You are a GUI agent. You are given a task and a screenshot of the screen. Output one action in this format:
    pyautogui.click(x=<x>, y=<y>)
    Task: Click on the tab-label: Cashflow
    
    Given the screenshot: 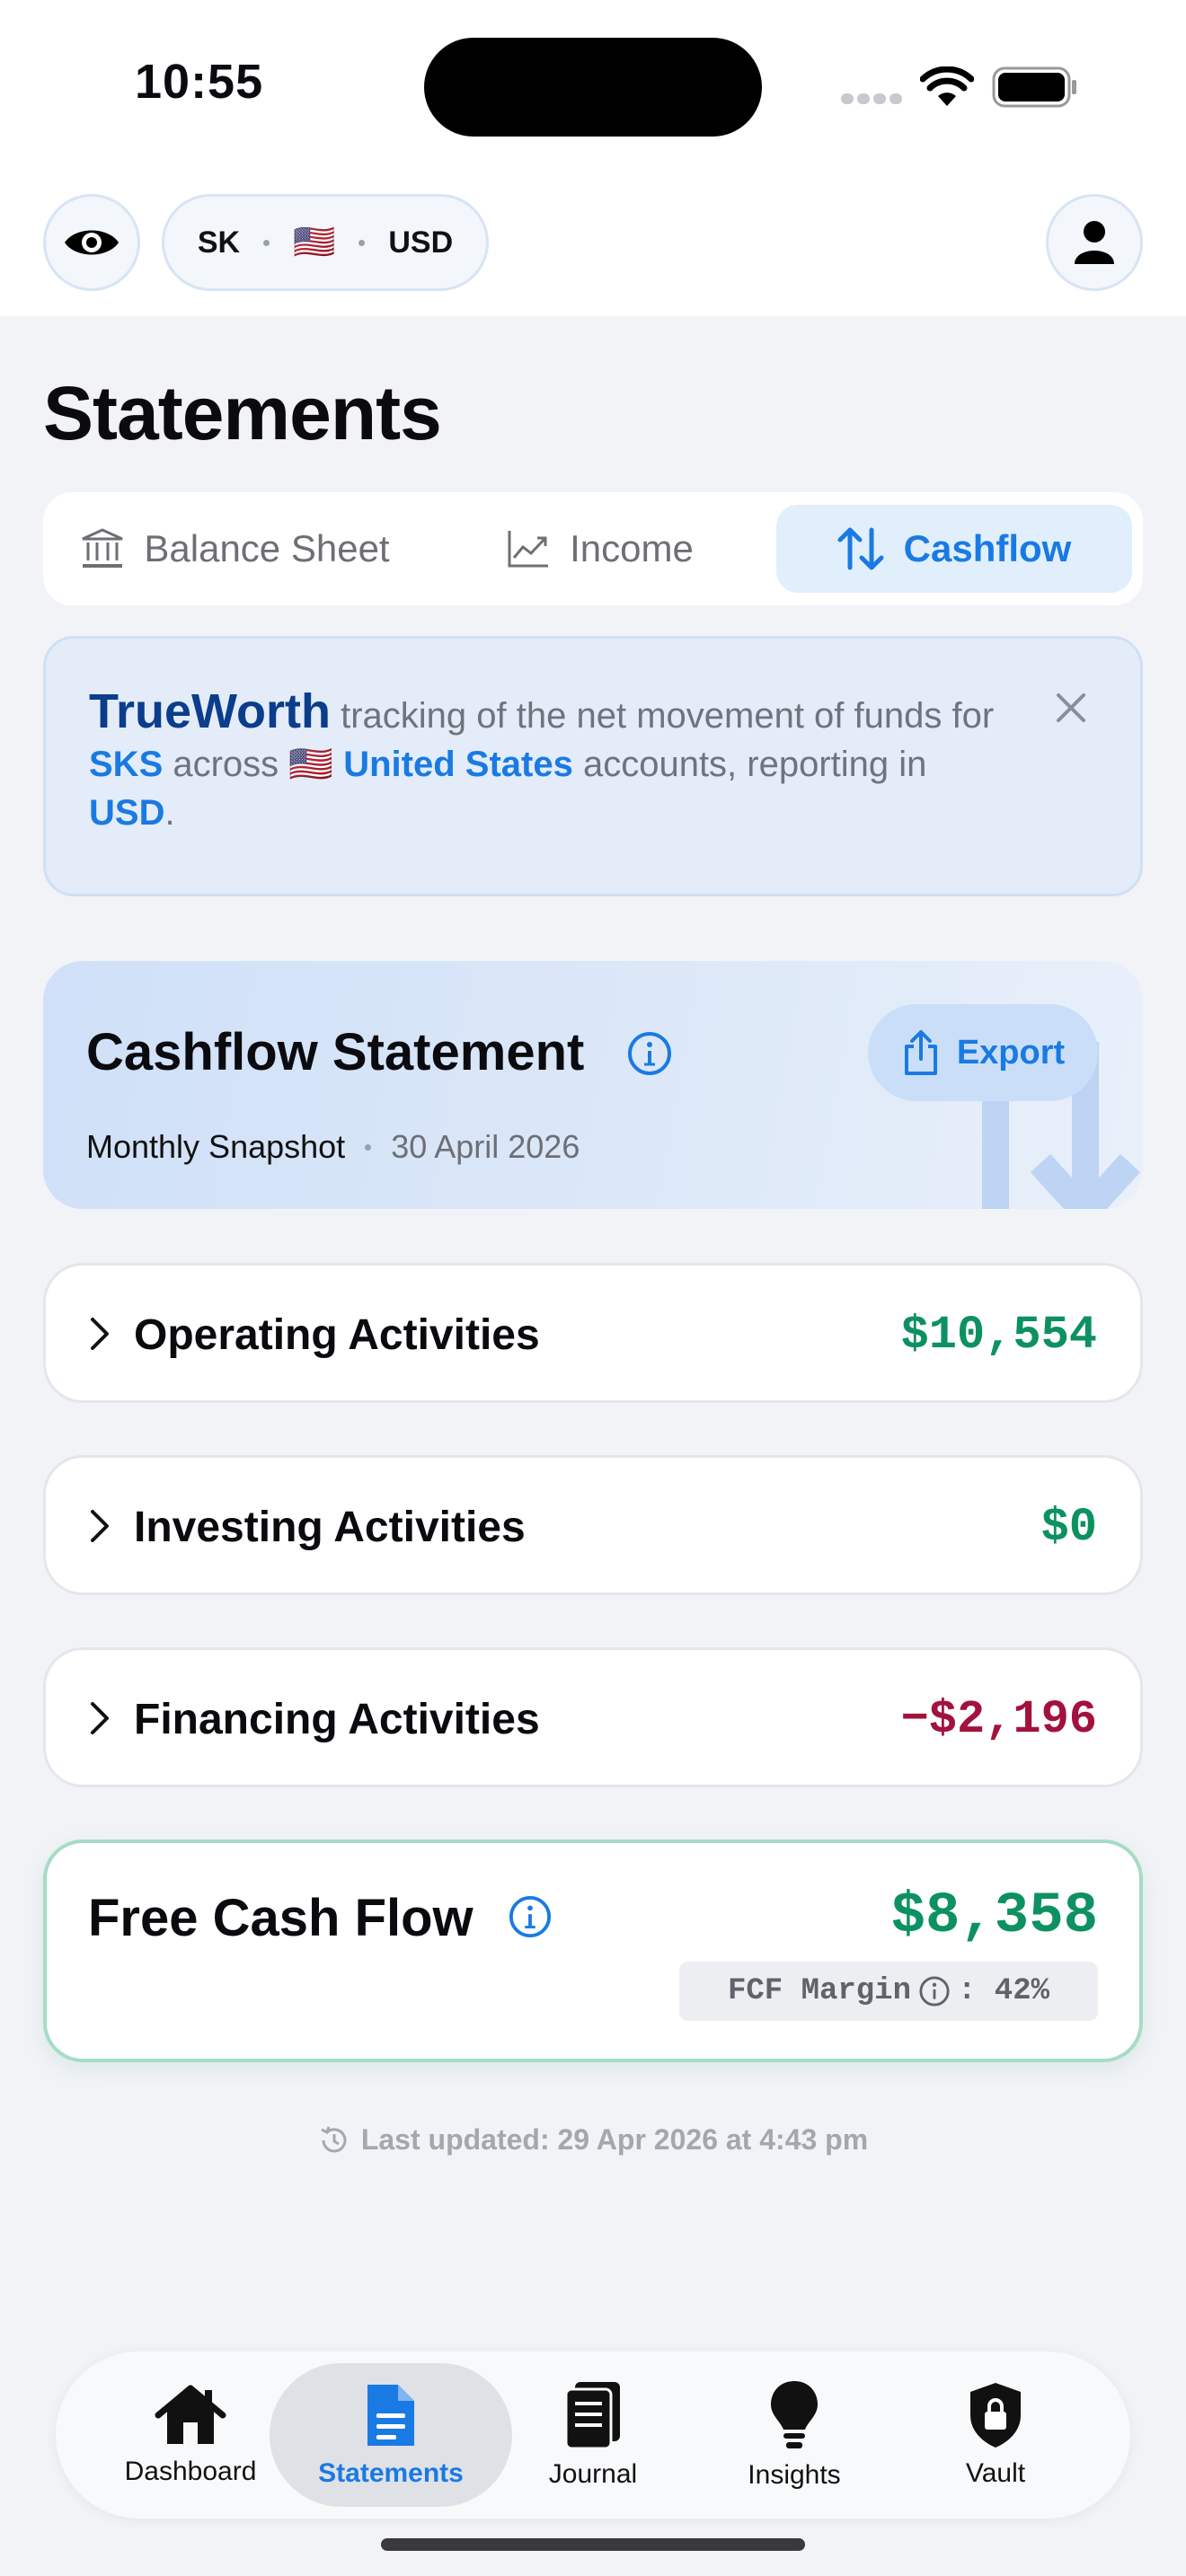 What is the action you would take?
    pyautogui.click(x=987, y=548)
    